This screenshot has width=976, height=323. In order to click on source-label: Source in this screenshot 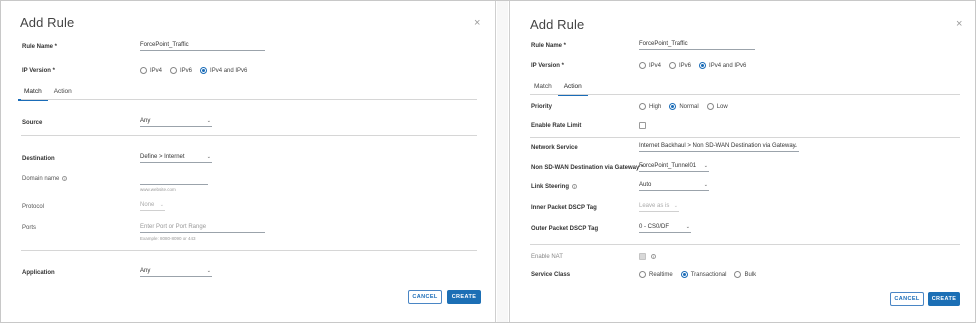, I will do `click(32, 123)`.